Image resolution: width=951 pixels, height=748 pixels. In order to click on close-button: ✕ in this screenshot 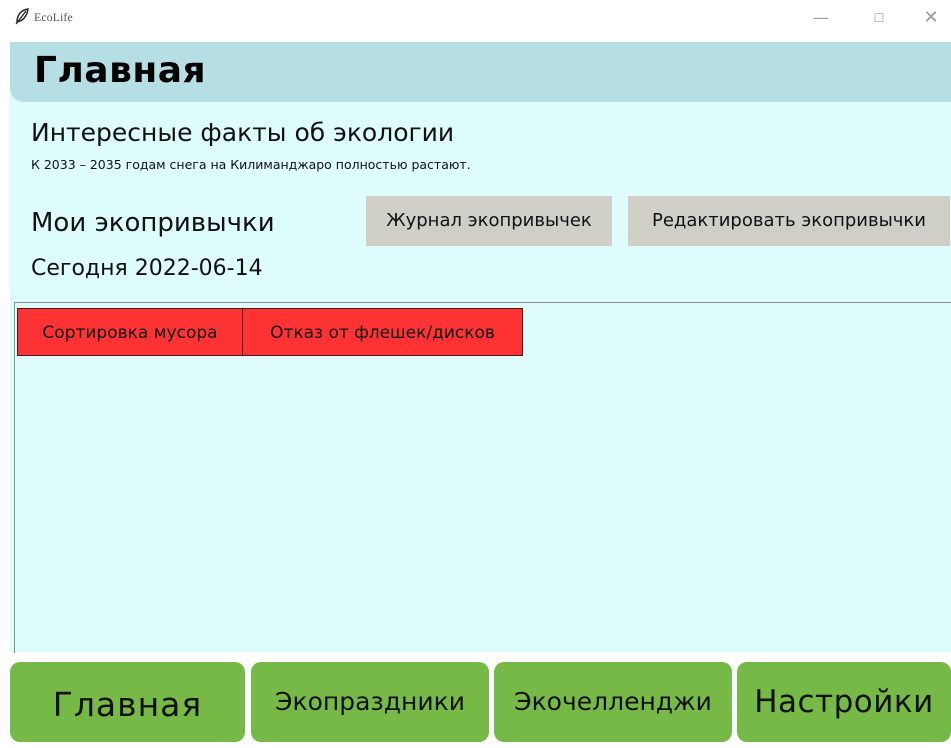, I will do `click(931, 18)`.